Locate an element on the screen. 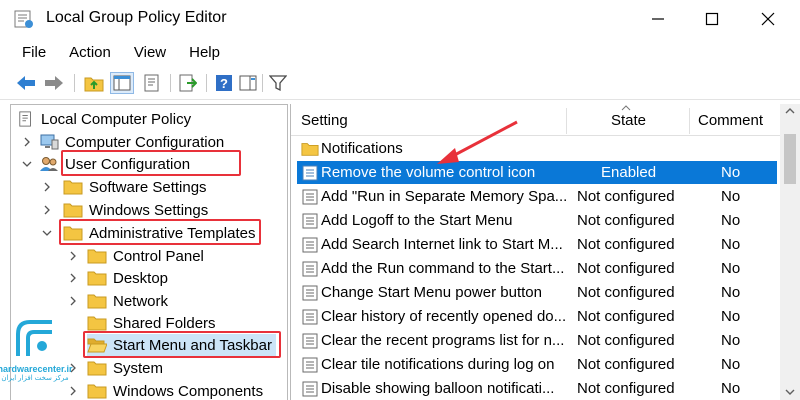 The width and height of the screenshot is (800, 400). tree-item-shared-folders: Shared Folders is located at coordinates (151, 323).